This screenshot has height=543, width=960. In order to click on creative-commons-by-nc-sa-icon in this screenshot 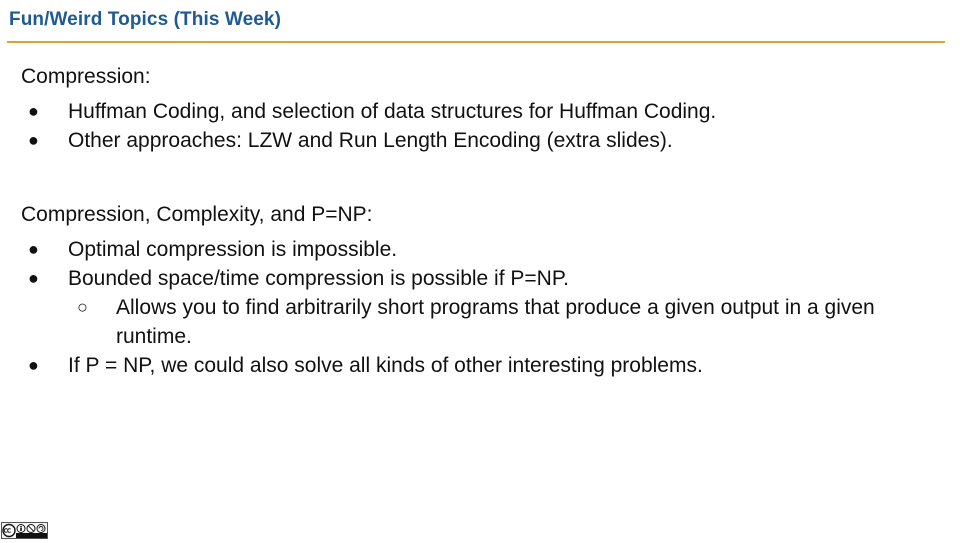, I will do `click(24, 530)`.